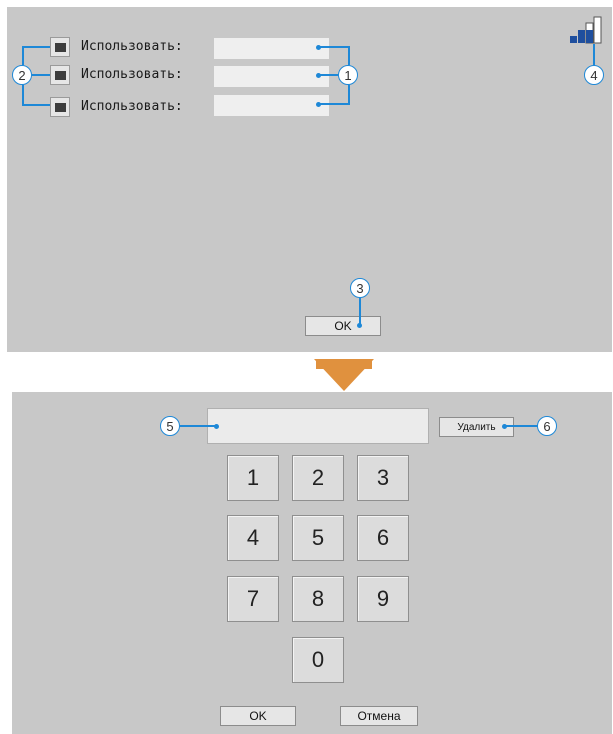 Image resolution: width=613 pixels, height=734 pixels. Describe the element at coordinates (253, 478) in the screenshot. I see `key-1: 1` at that location.